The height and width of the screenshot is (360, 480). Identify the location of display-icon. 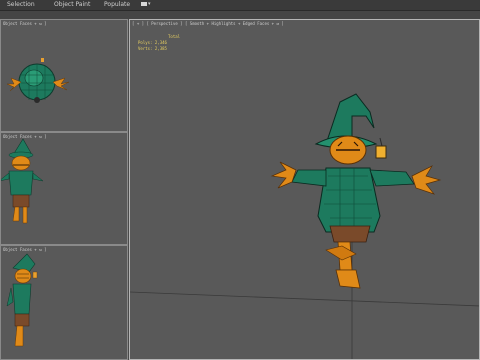
(144, 4).